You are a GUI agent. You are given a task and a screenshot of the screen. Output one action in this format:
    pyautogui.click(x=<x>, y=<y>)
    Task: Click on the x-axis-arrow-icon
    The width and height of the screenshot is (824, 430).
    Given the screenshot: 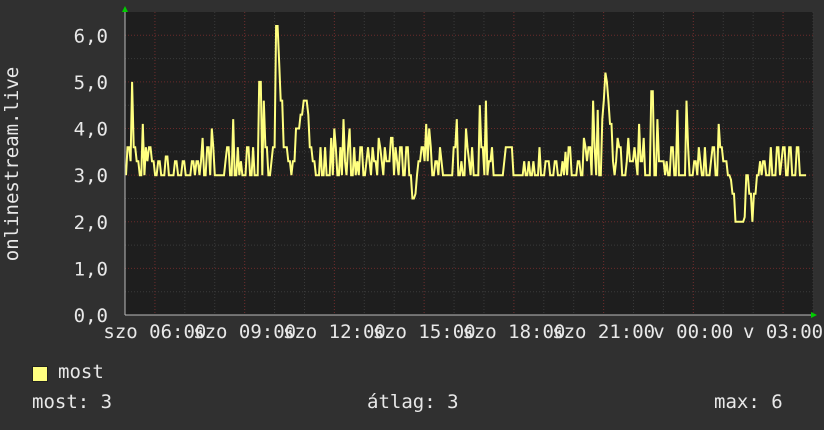 What is the action you would take?
    pyautogui.click(x=814, y=315)
    